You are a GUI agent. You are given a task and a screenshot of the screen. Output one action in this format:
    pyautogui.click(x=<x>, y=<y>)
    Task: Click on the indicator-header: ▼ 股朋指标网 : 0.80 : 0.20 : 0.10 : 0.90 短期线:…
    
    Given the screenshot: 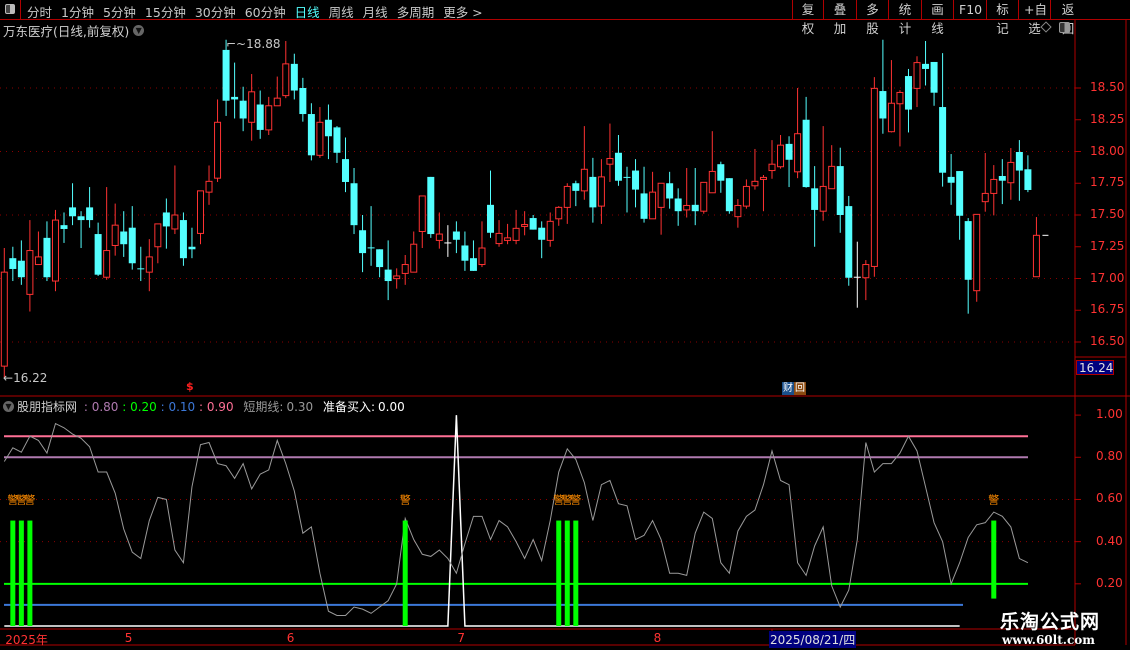 What is the action you would take?
    pyautogui.click(x=204, y=406)
    